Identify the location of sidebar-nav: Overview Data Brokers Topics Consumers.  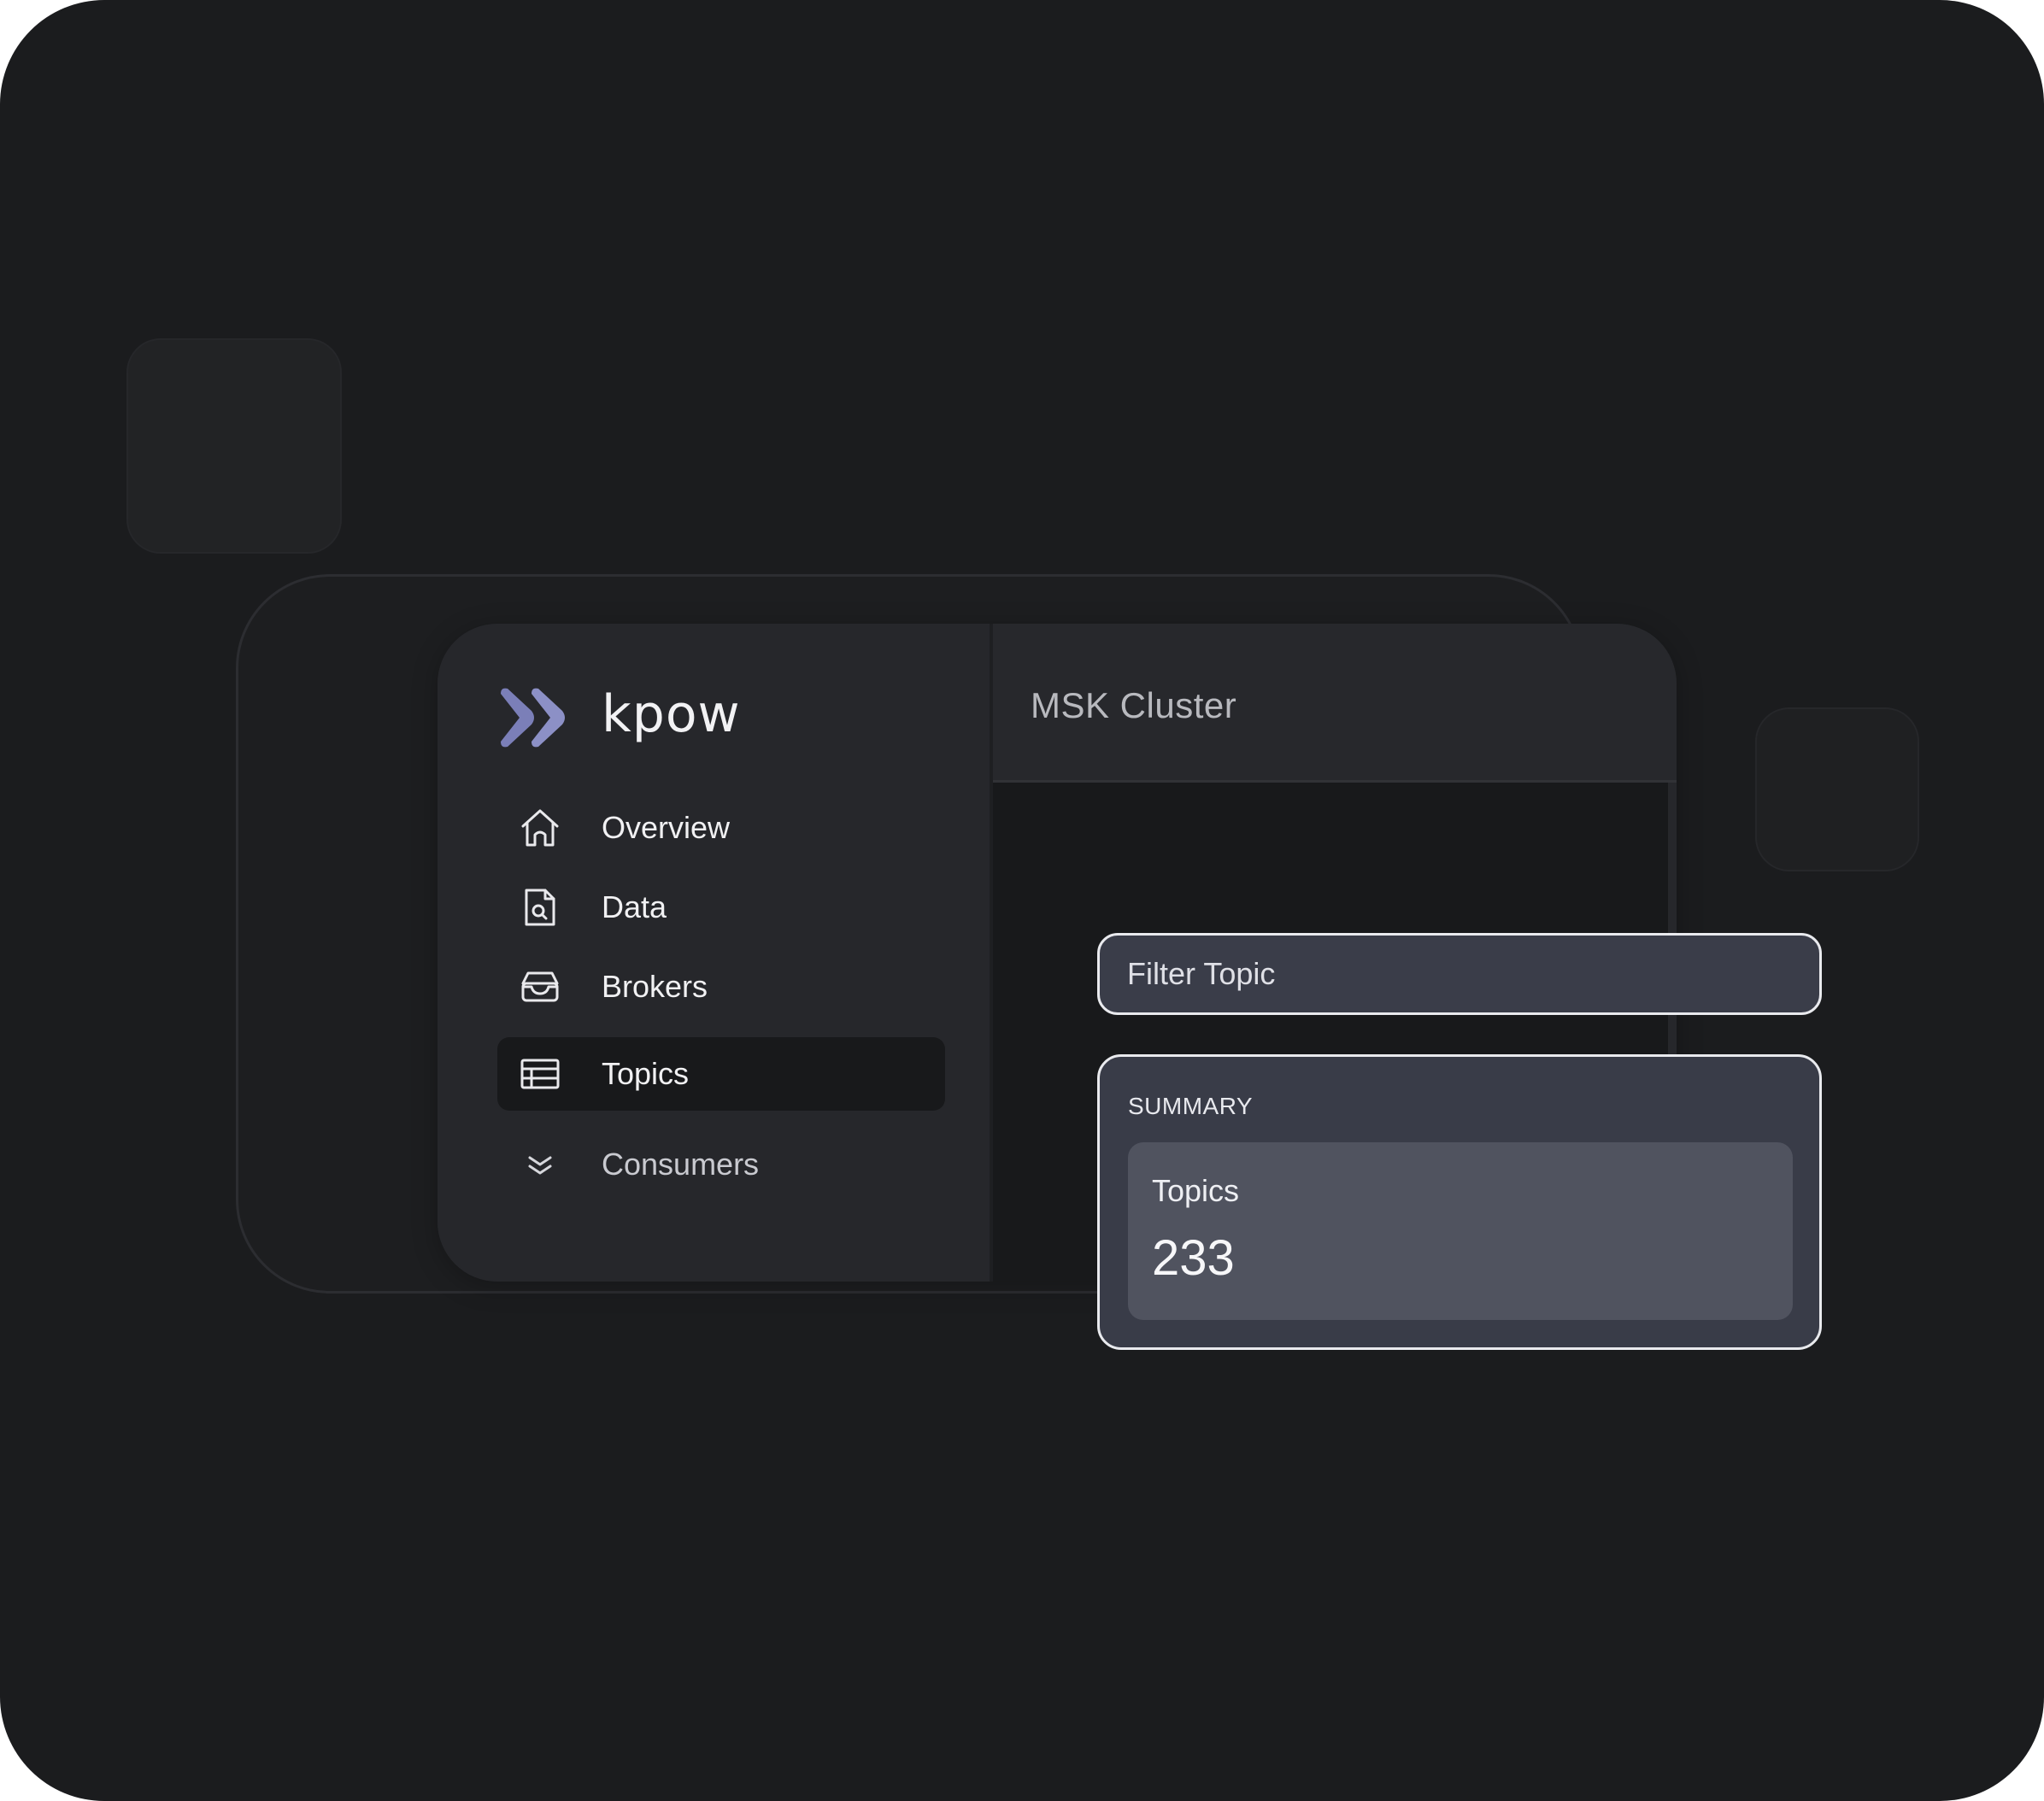
(721, 999).